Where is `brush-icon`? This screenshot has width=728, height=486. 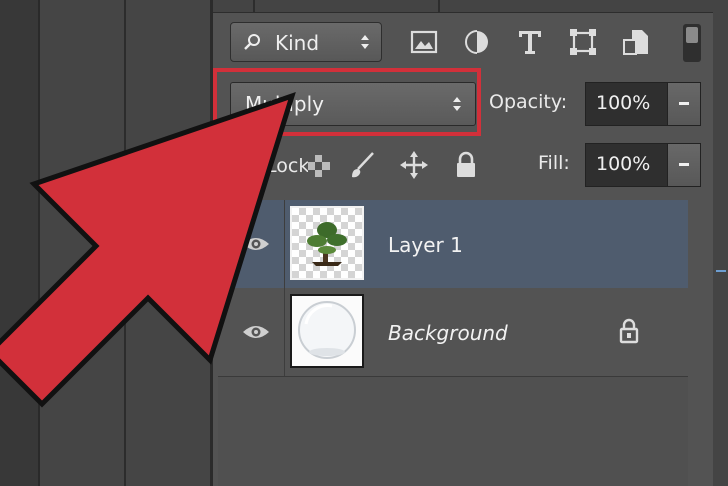 brush-icon is located at coordinates (362, 165).